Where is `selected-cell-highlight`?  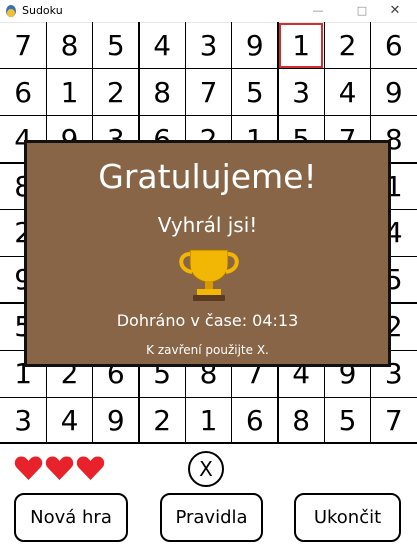
selected-cell-highlight is located at coordinates (301, 45).